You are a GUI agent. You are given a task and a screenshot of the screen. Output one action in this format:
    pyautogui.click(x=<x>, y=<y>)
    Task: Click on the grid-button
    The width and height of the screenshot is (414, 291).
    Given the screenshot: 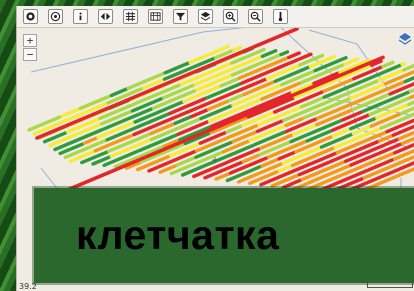 What is the action you would take?
    pyautogui.click(x=130, y=16)
    